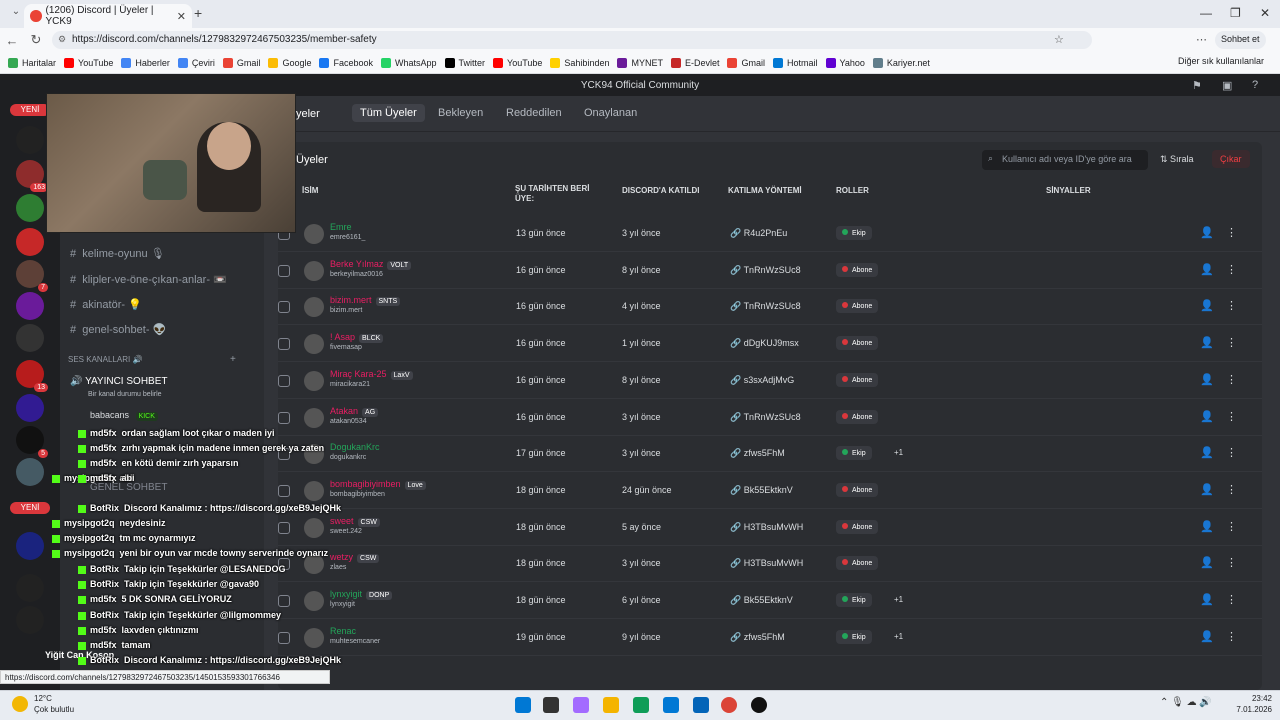 The height and width of the screenshot is (720, 1280). I want to click on member-display-name: bombagibiyimben Love, so click(378, 484).